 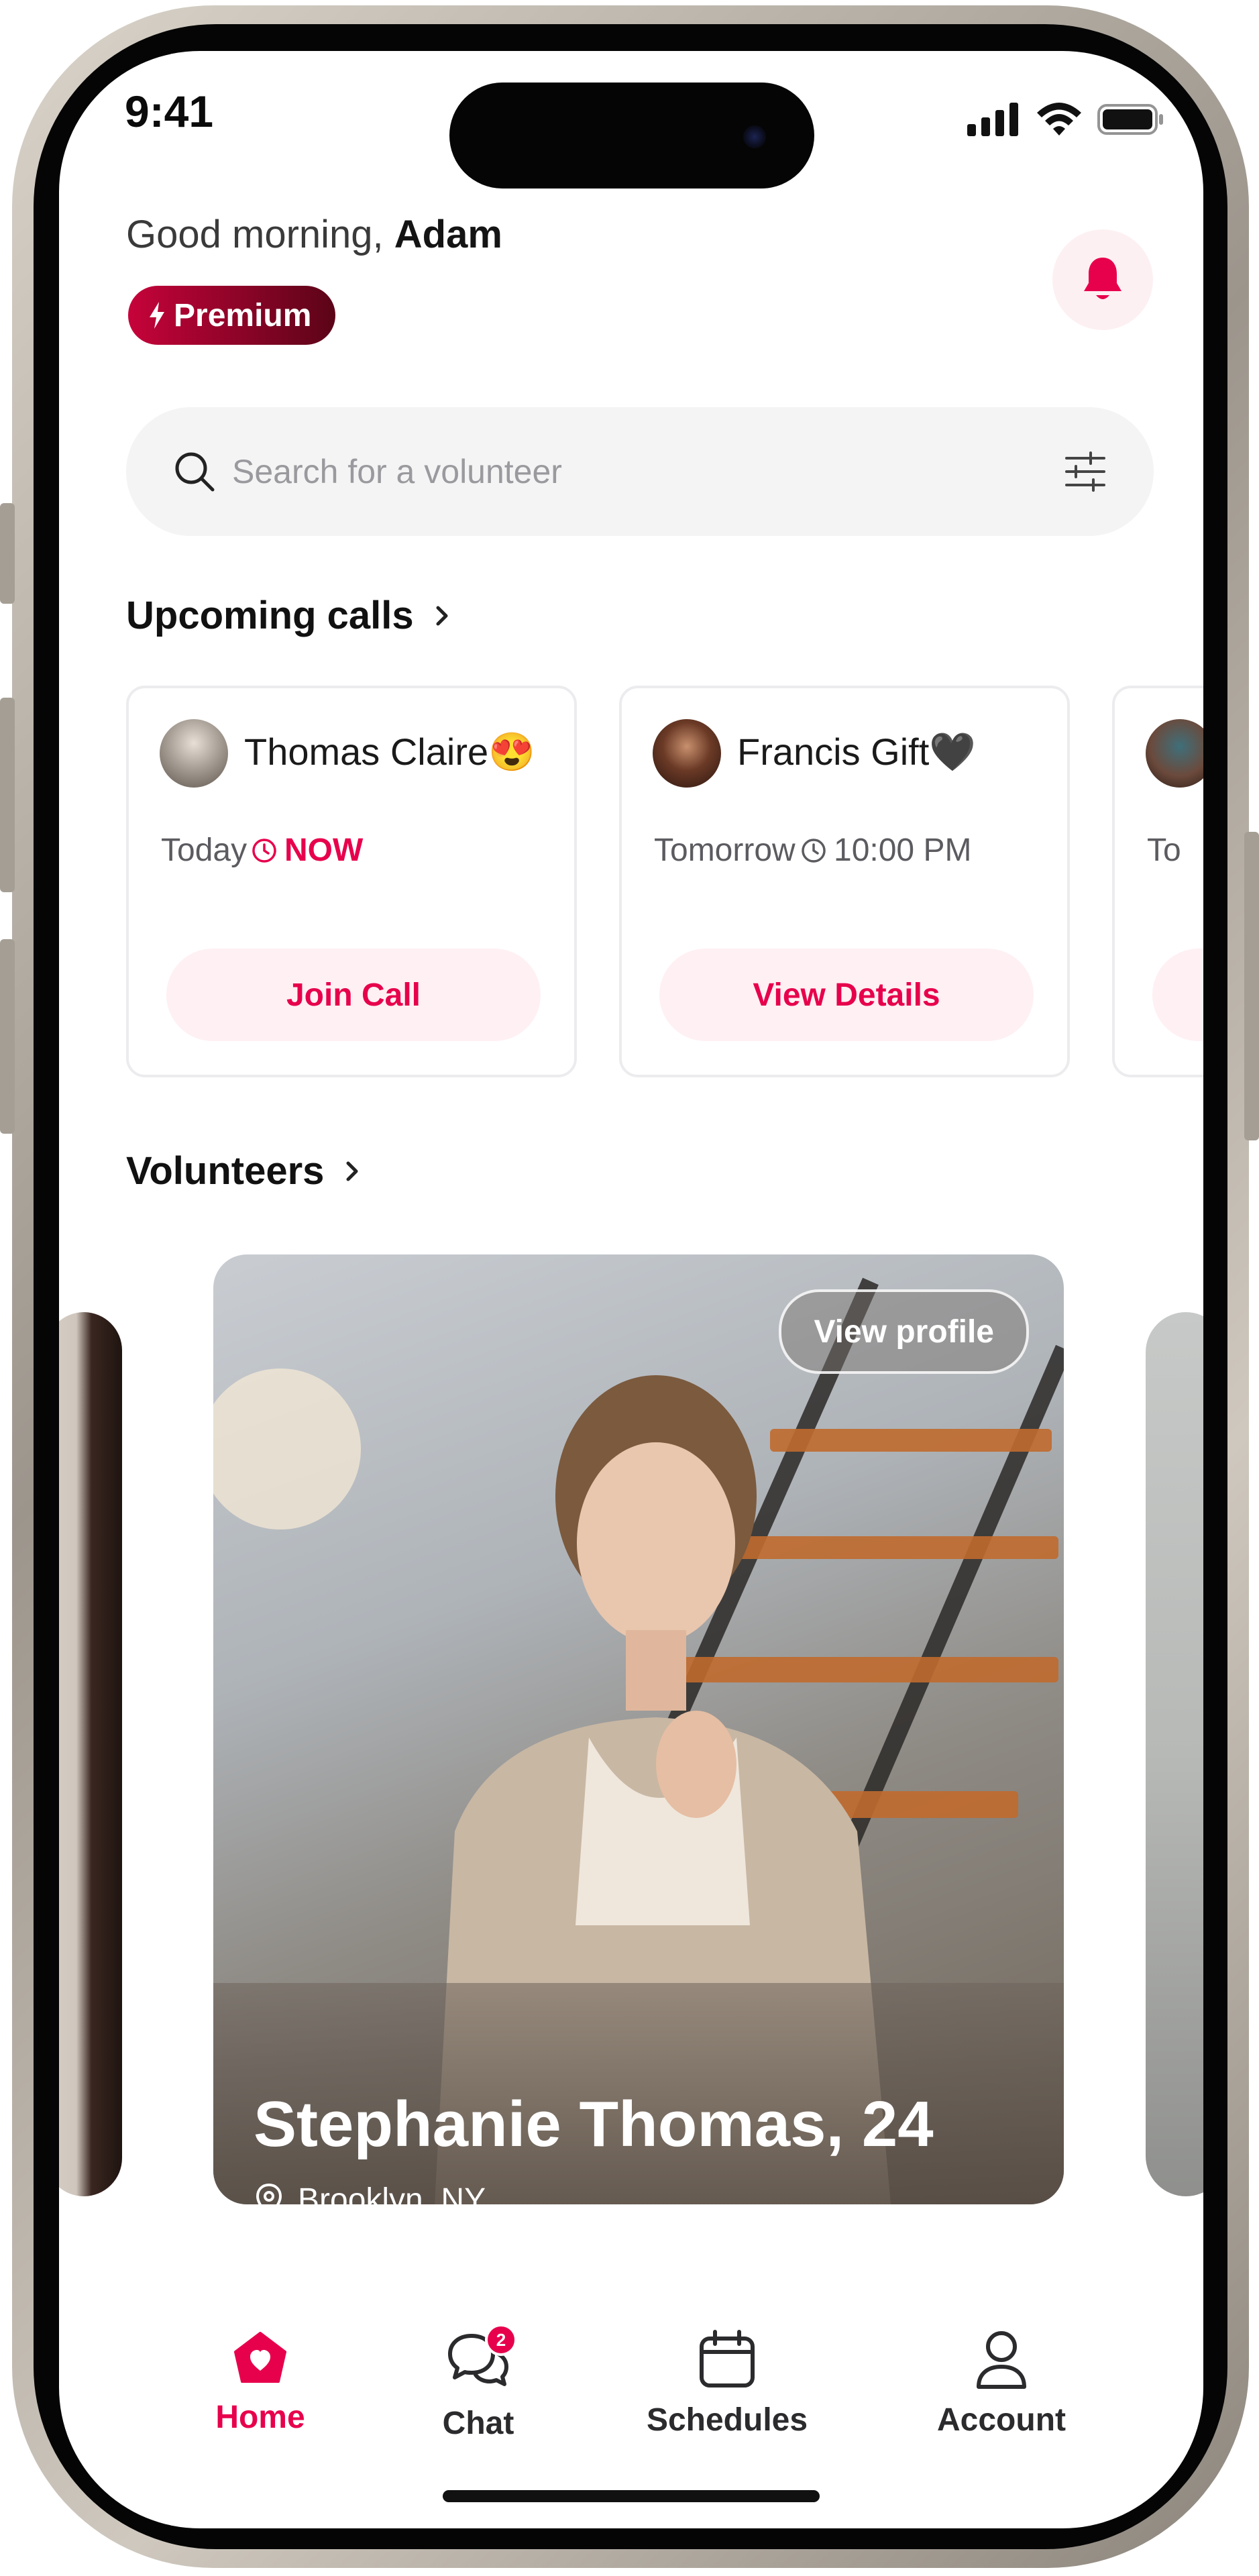 I want to click on call-time: 10:00 PM, so click(x=885, y=850).